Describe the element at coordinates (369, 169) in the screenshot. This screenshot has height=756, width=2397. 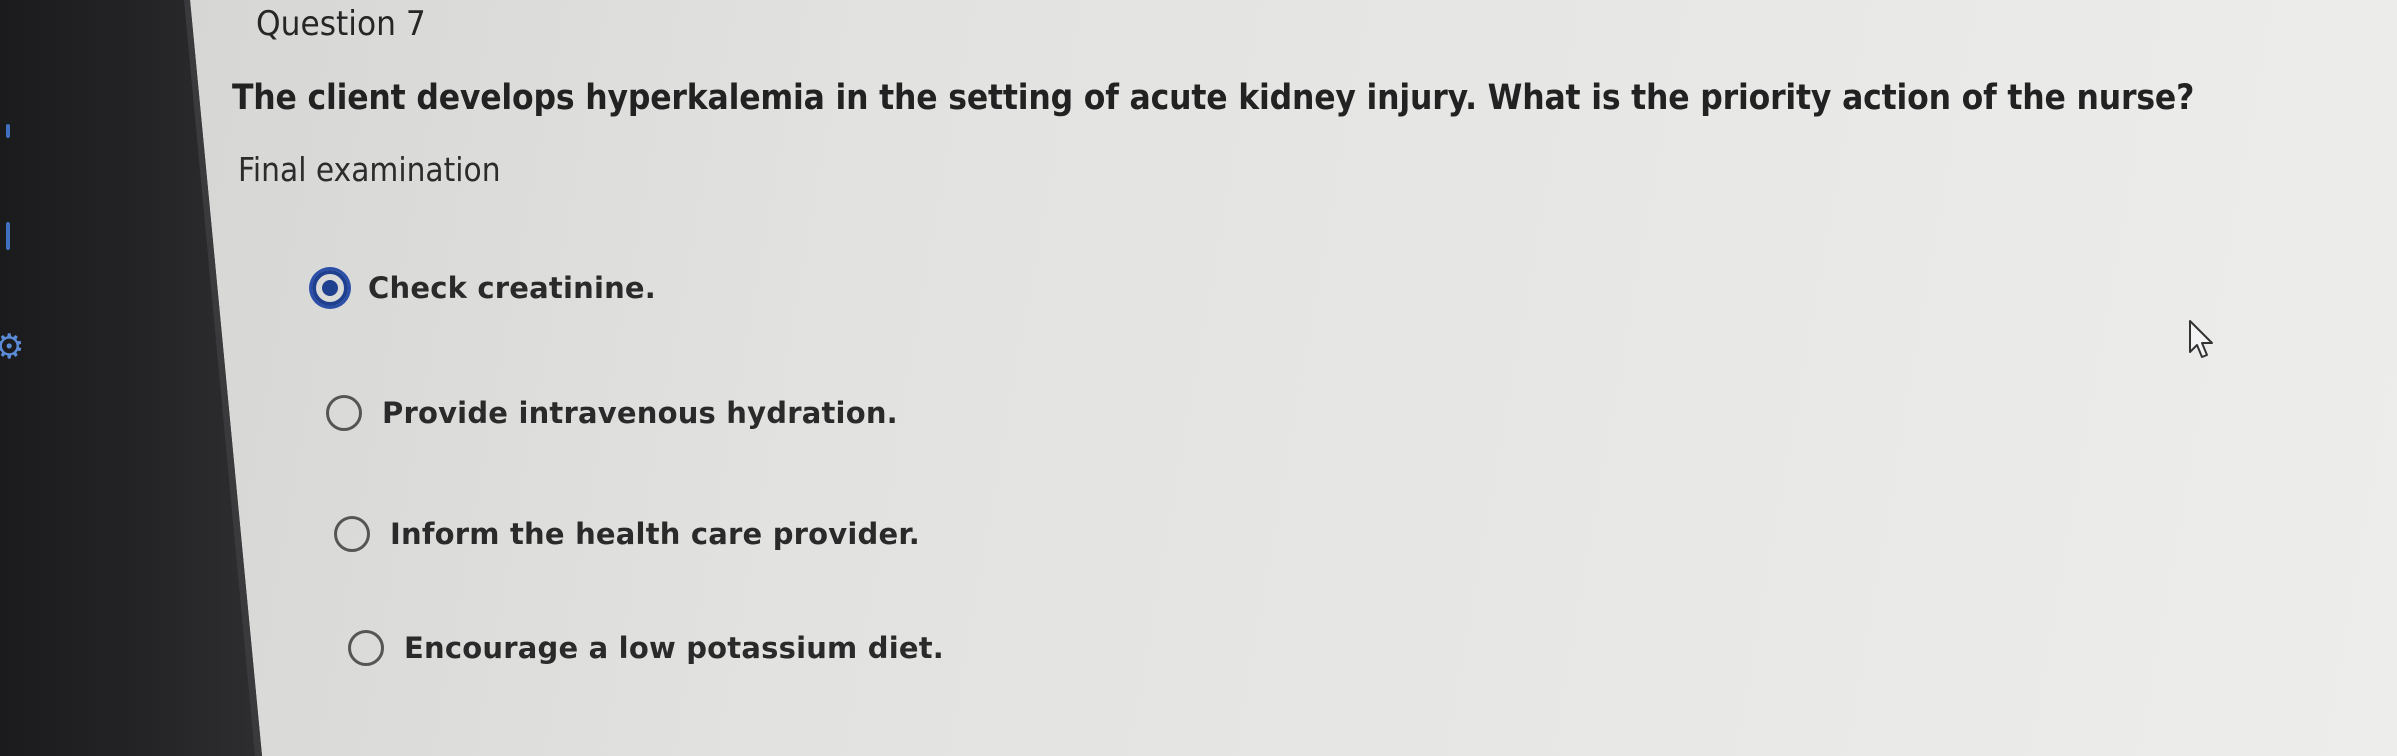
I see `exam-label: Final examination` at that location.